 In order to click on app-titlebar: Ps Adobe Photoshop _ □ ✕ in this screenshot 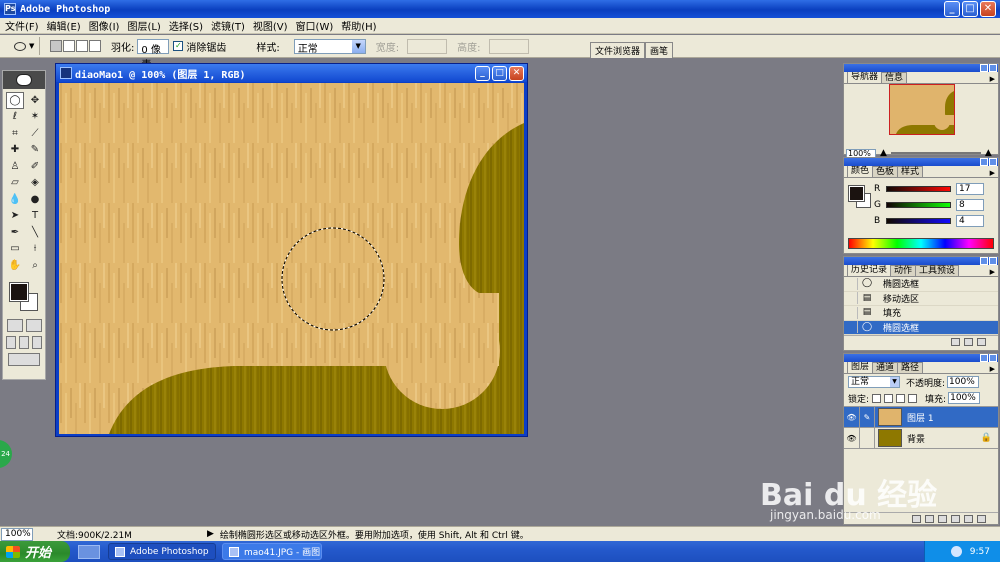, I will do `click(500, 9)`.